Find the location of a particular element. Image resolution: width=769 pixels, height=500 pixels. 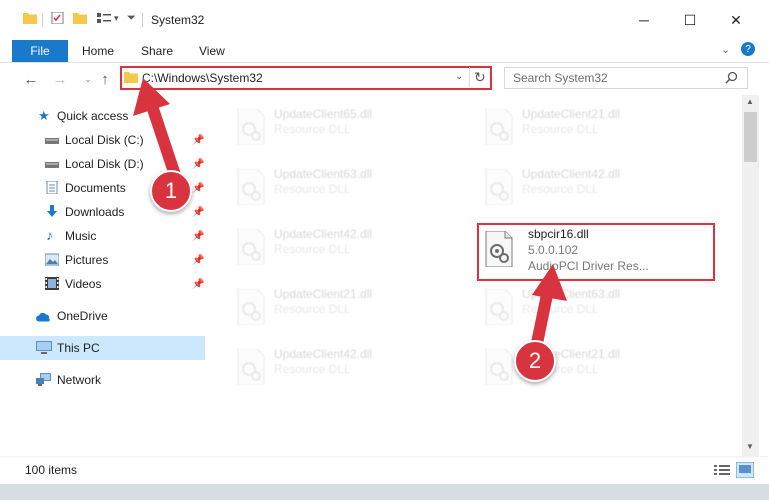

new-folder-icon is located at coordinates (80, 18).